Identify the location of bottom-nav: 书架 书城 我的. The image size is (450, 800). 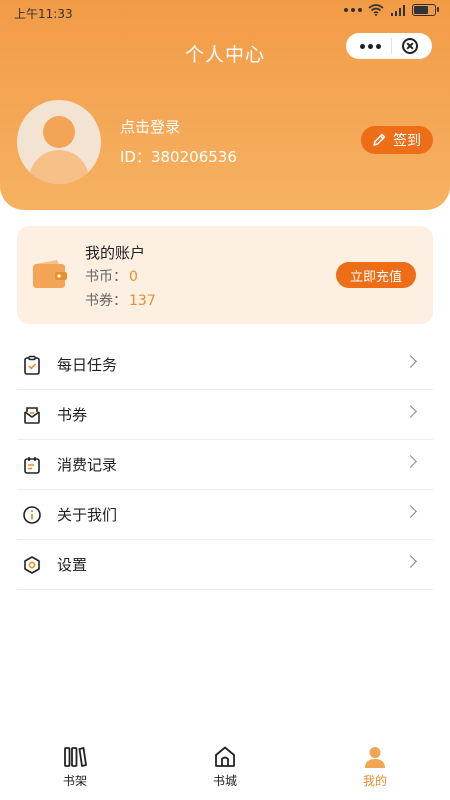
(225, 769).